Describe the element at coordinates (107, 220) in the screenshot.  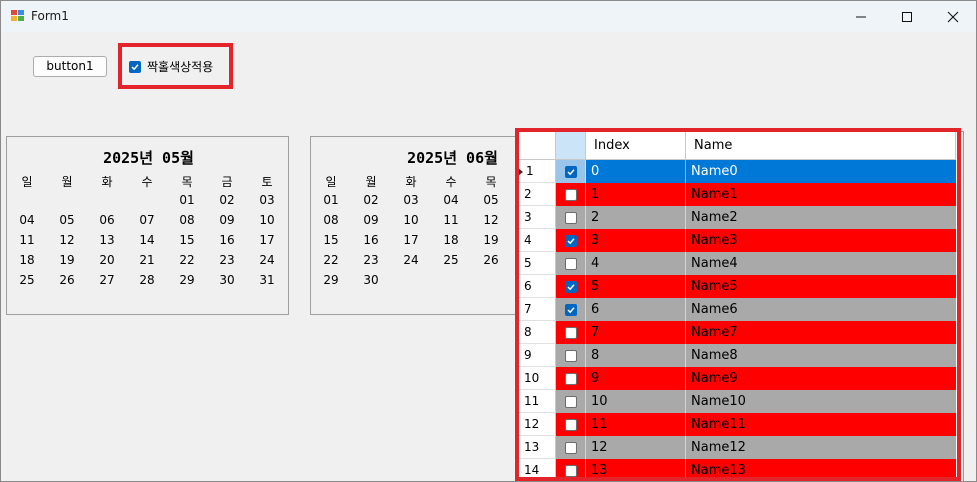
I see `calendar-day: 06` at that location.